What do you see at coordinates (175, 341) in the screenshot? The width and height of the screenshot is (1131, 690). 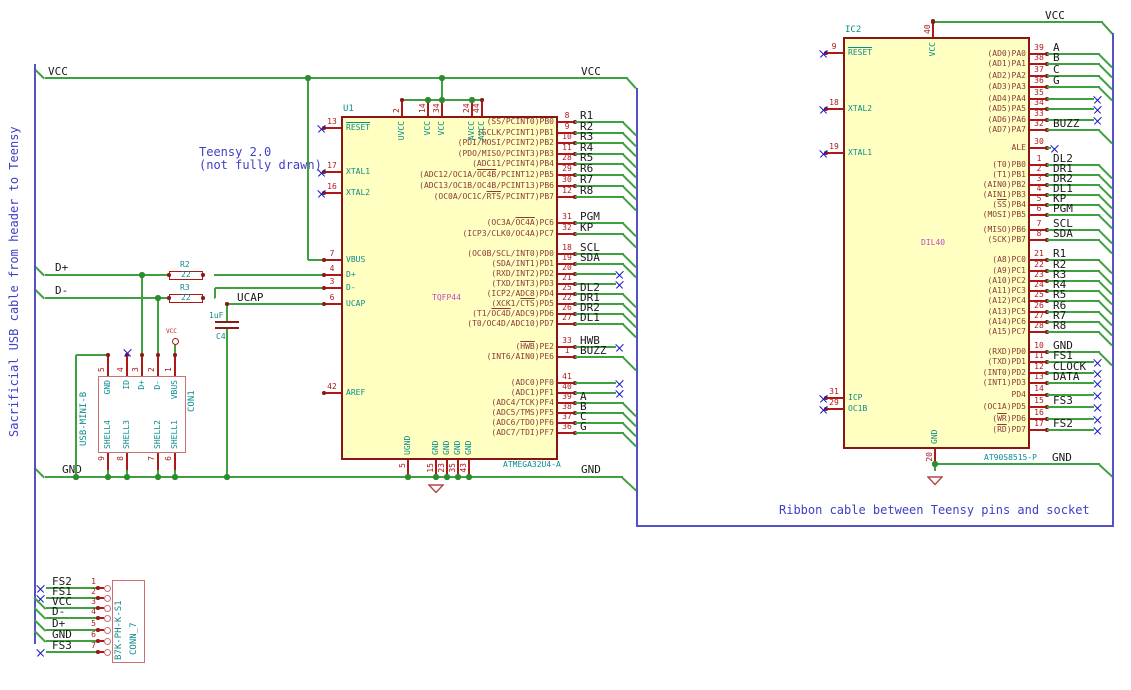 I see `vcc-power-symbol` at bounding box center [175, 341].